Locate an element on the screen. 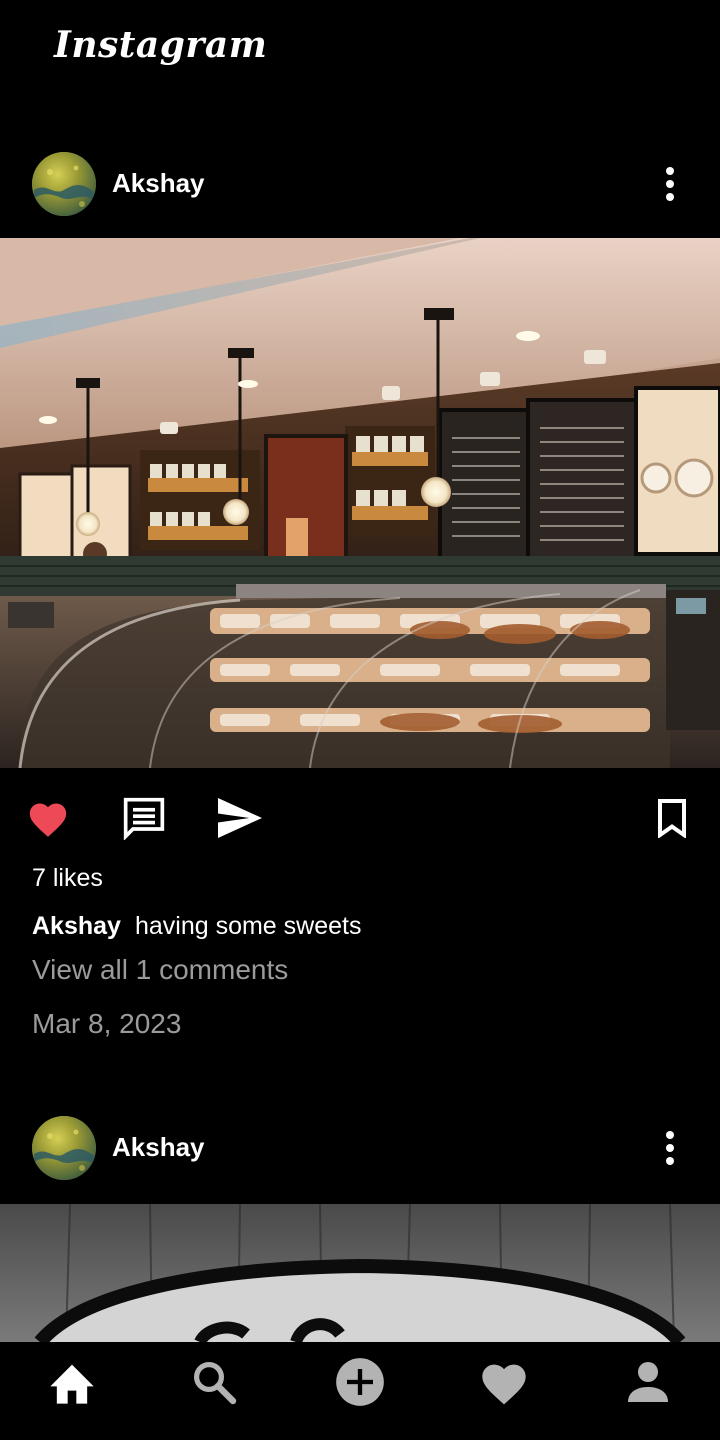 The width and height of the screenshot is (720, 1440). likes-count: 7 likes is located at coordinates (67, 878).